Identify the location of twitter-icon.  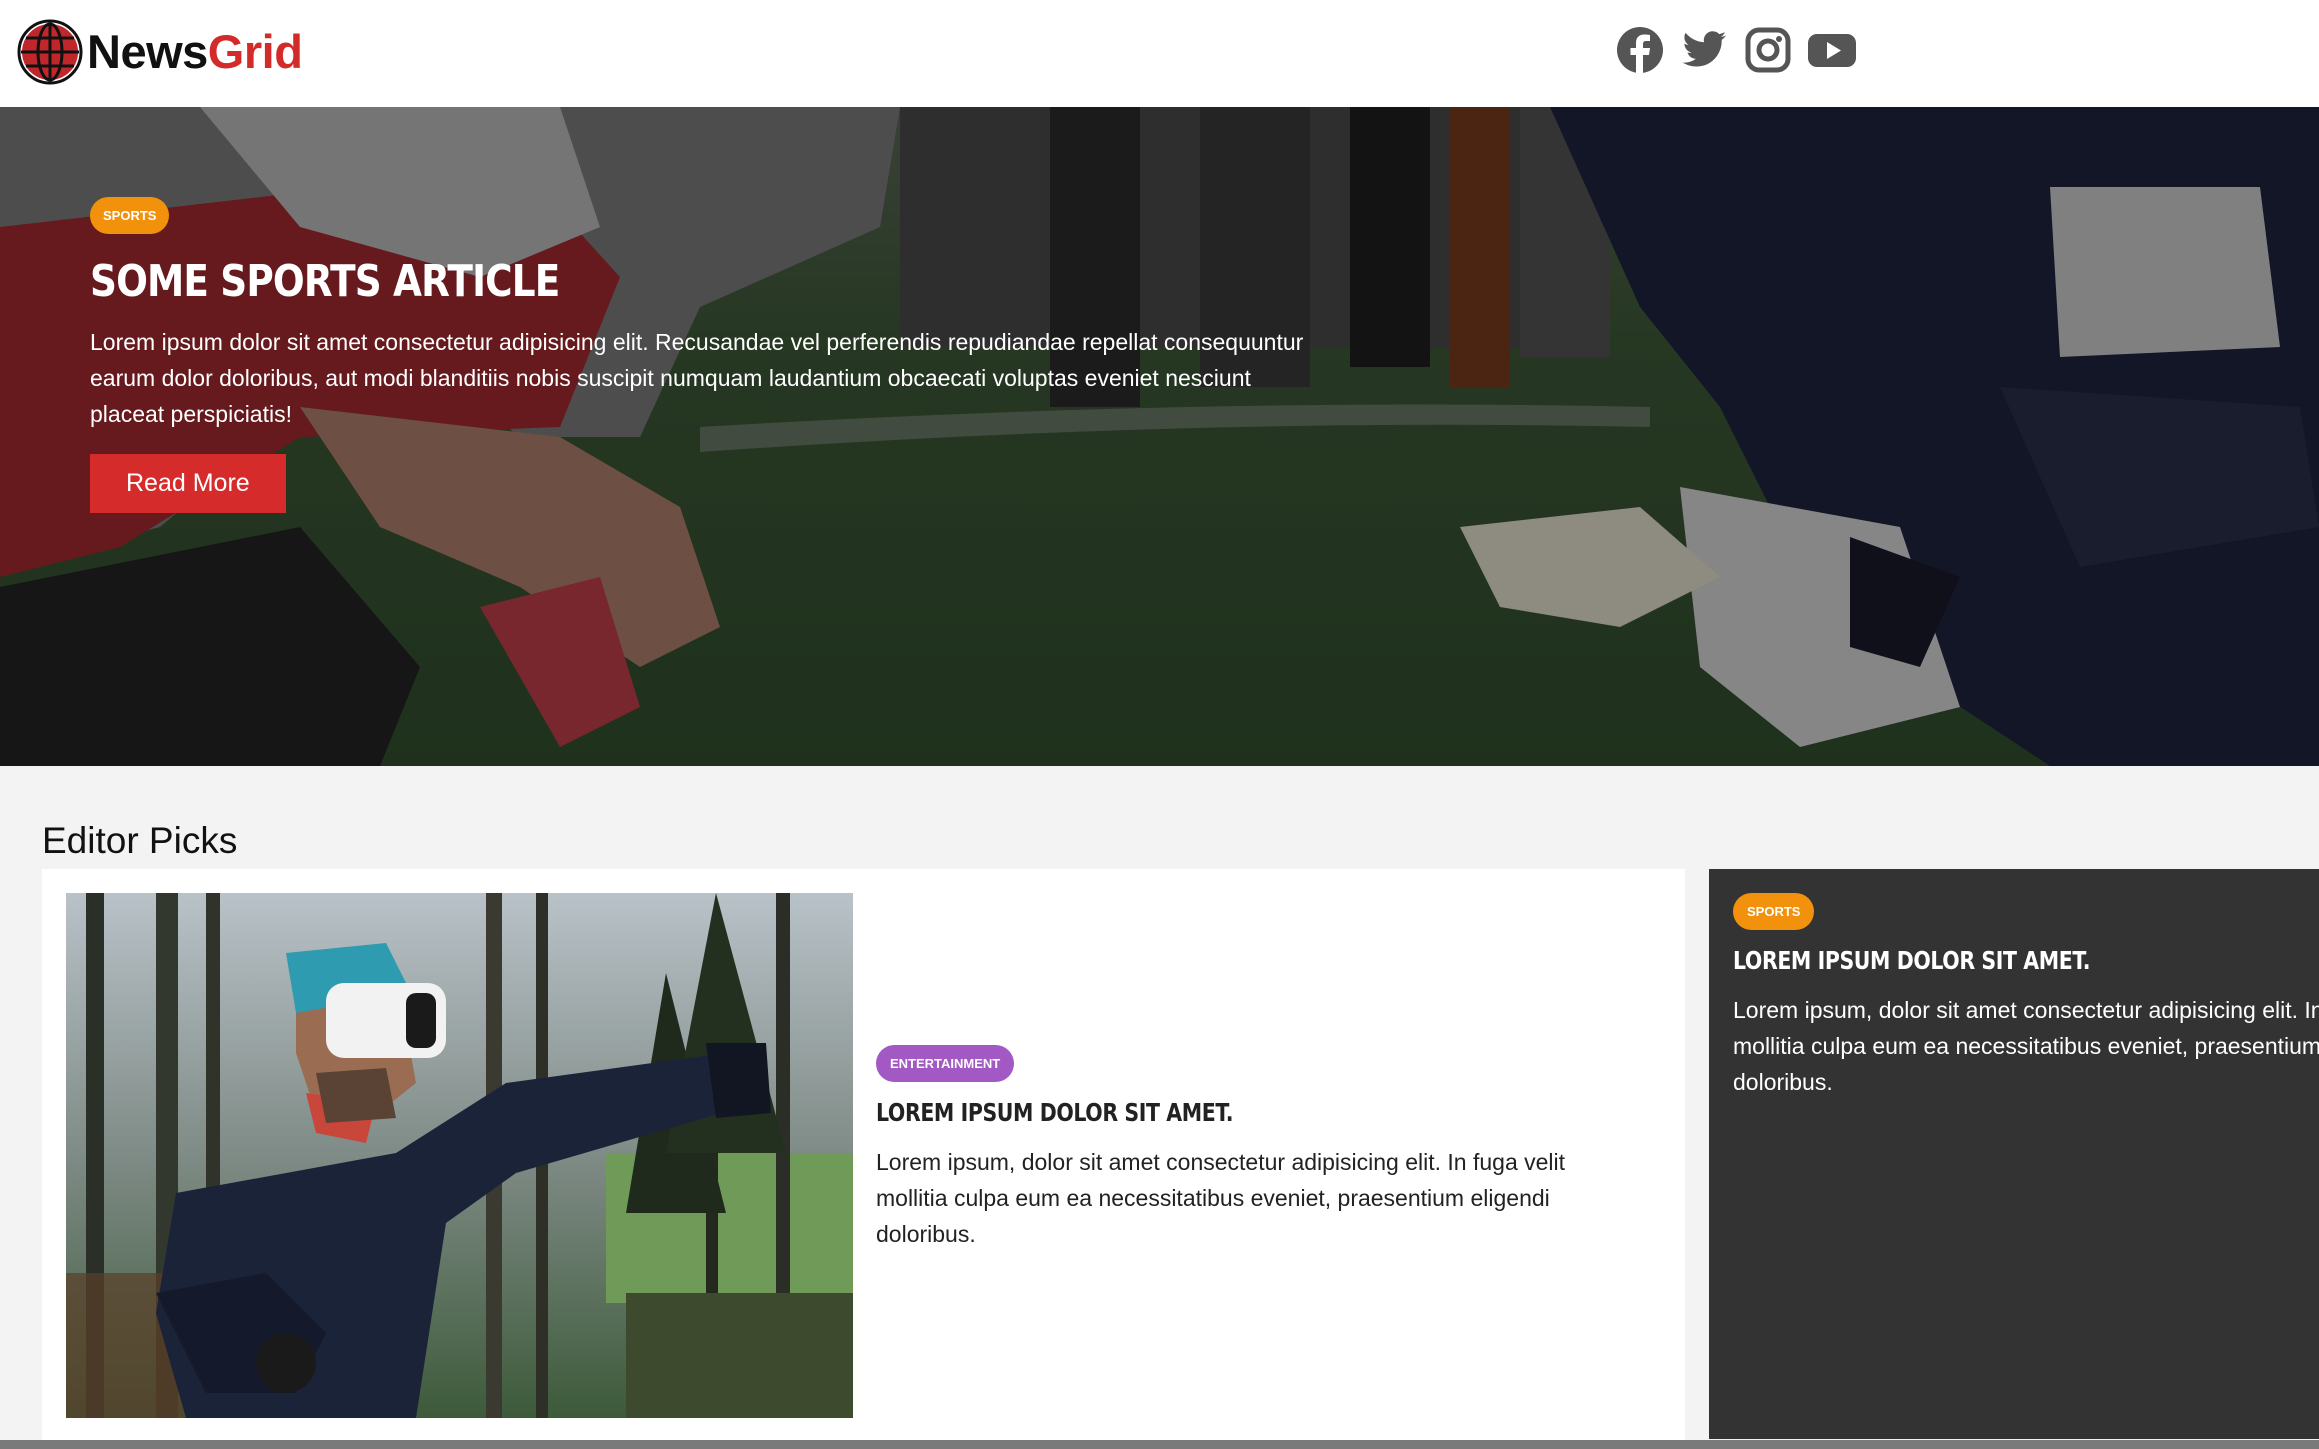
(1704, 49).